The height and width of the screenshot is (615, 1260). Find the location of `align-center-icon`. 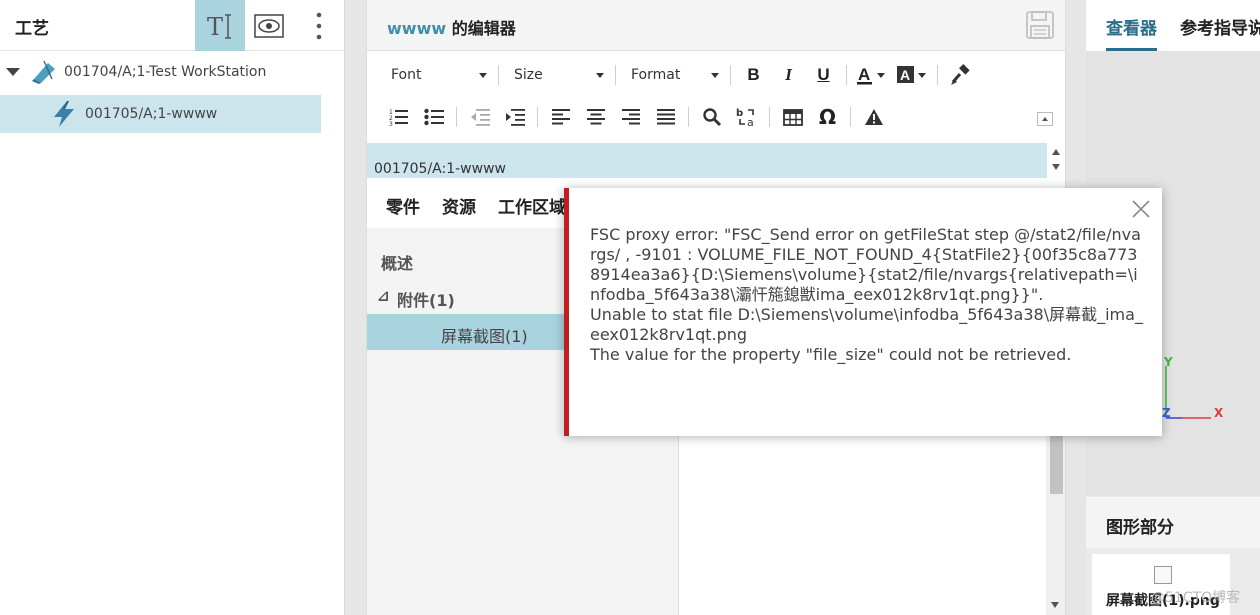

align-center-icon is located at coordinates (595, 117).